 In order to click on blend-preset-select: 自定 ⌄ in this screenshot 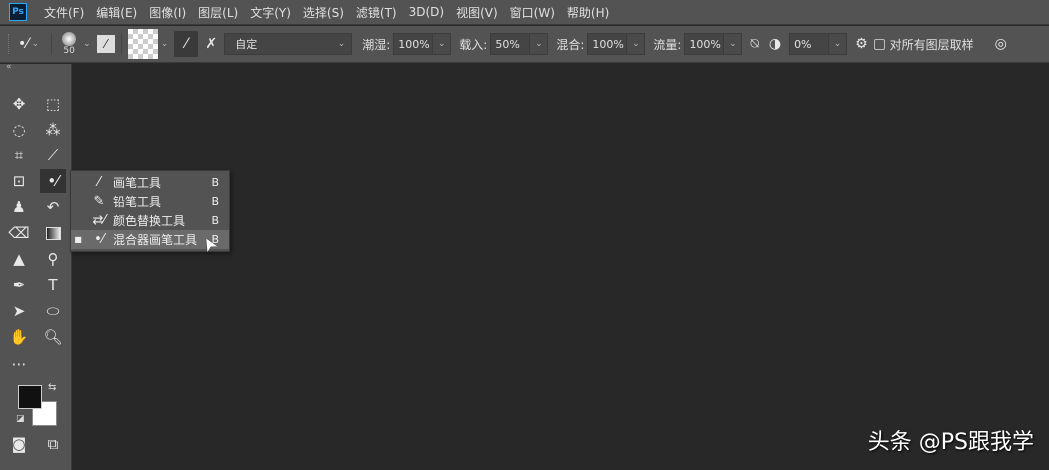, I will do `click(288, 44)`.